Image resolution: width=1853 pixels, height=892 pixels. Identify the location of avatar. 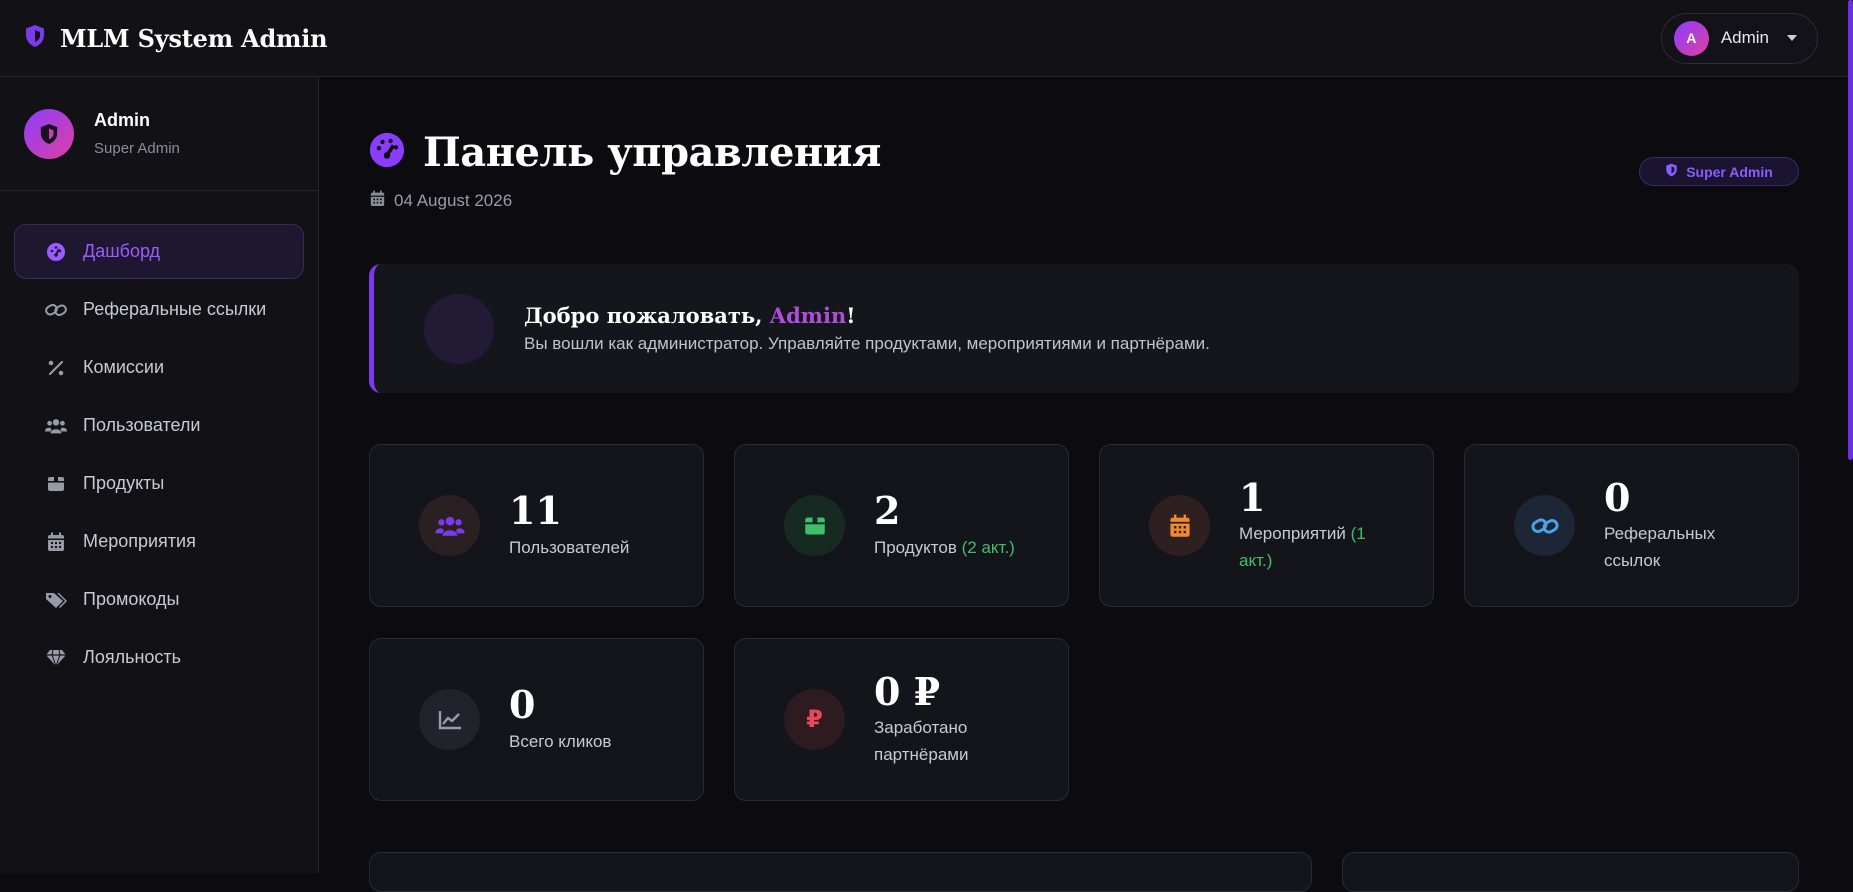
(49, 133).